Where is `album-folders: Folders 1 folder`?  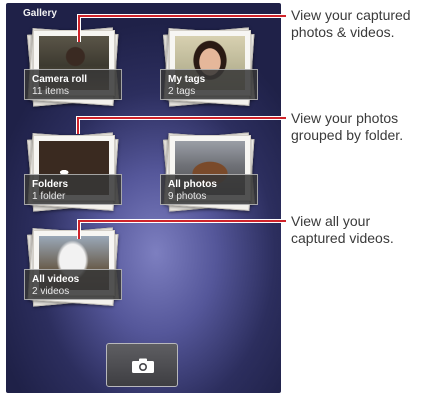
album-folders: Folders 1 folder is located at coordinates (76, 175).